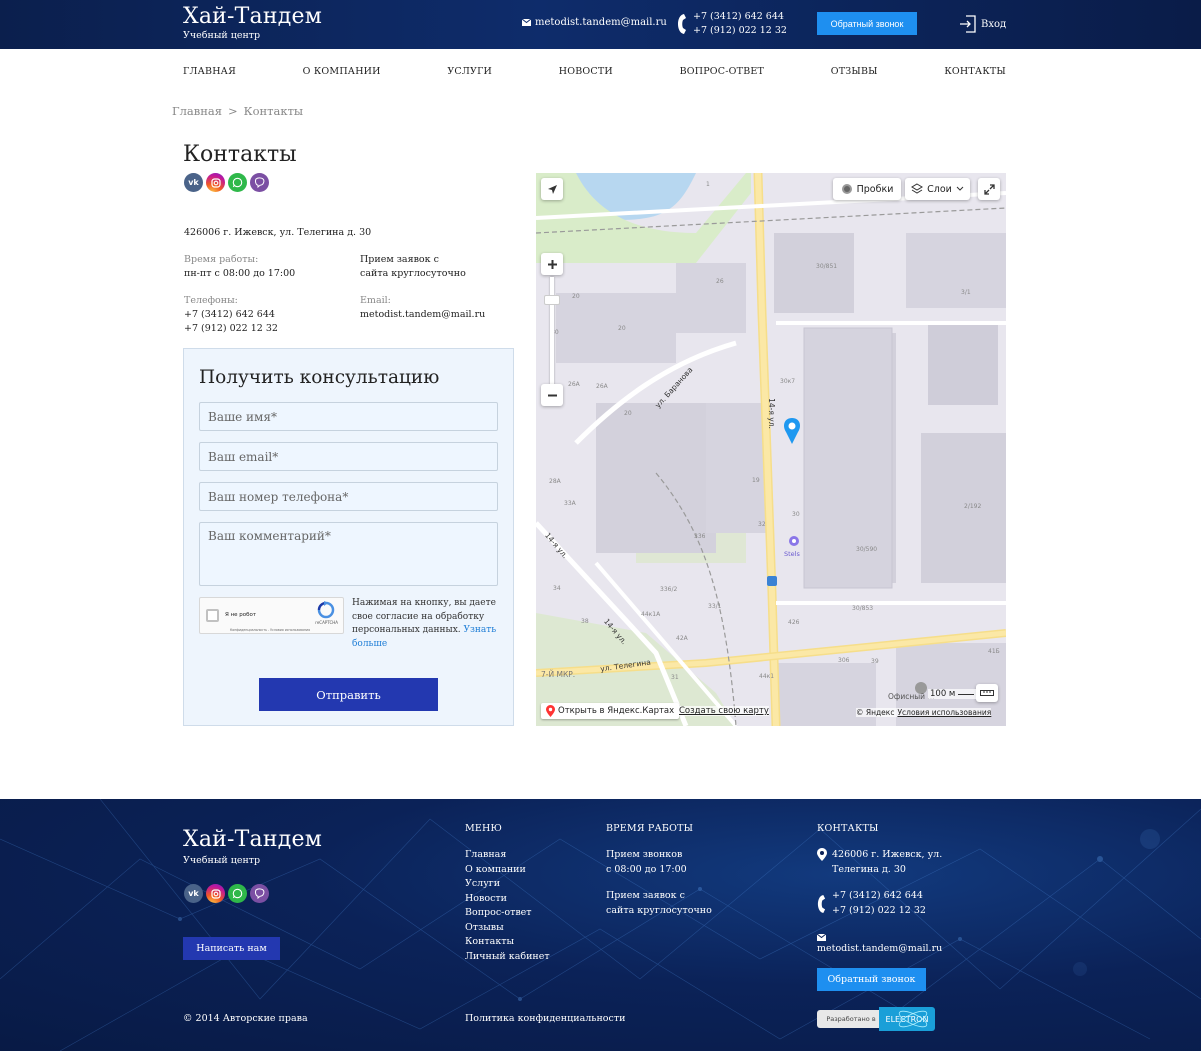  I want to click on layers-button: Слои, so click(937, 189).